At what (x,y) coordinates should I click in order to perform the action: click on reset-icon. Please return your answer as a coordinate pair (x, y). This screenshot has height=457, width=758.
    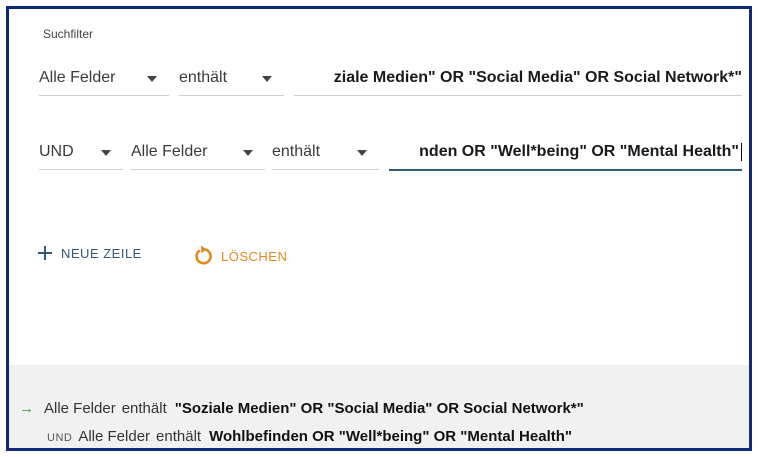
    Looking at the image, I should click on (203, 256).